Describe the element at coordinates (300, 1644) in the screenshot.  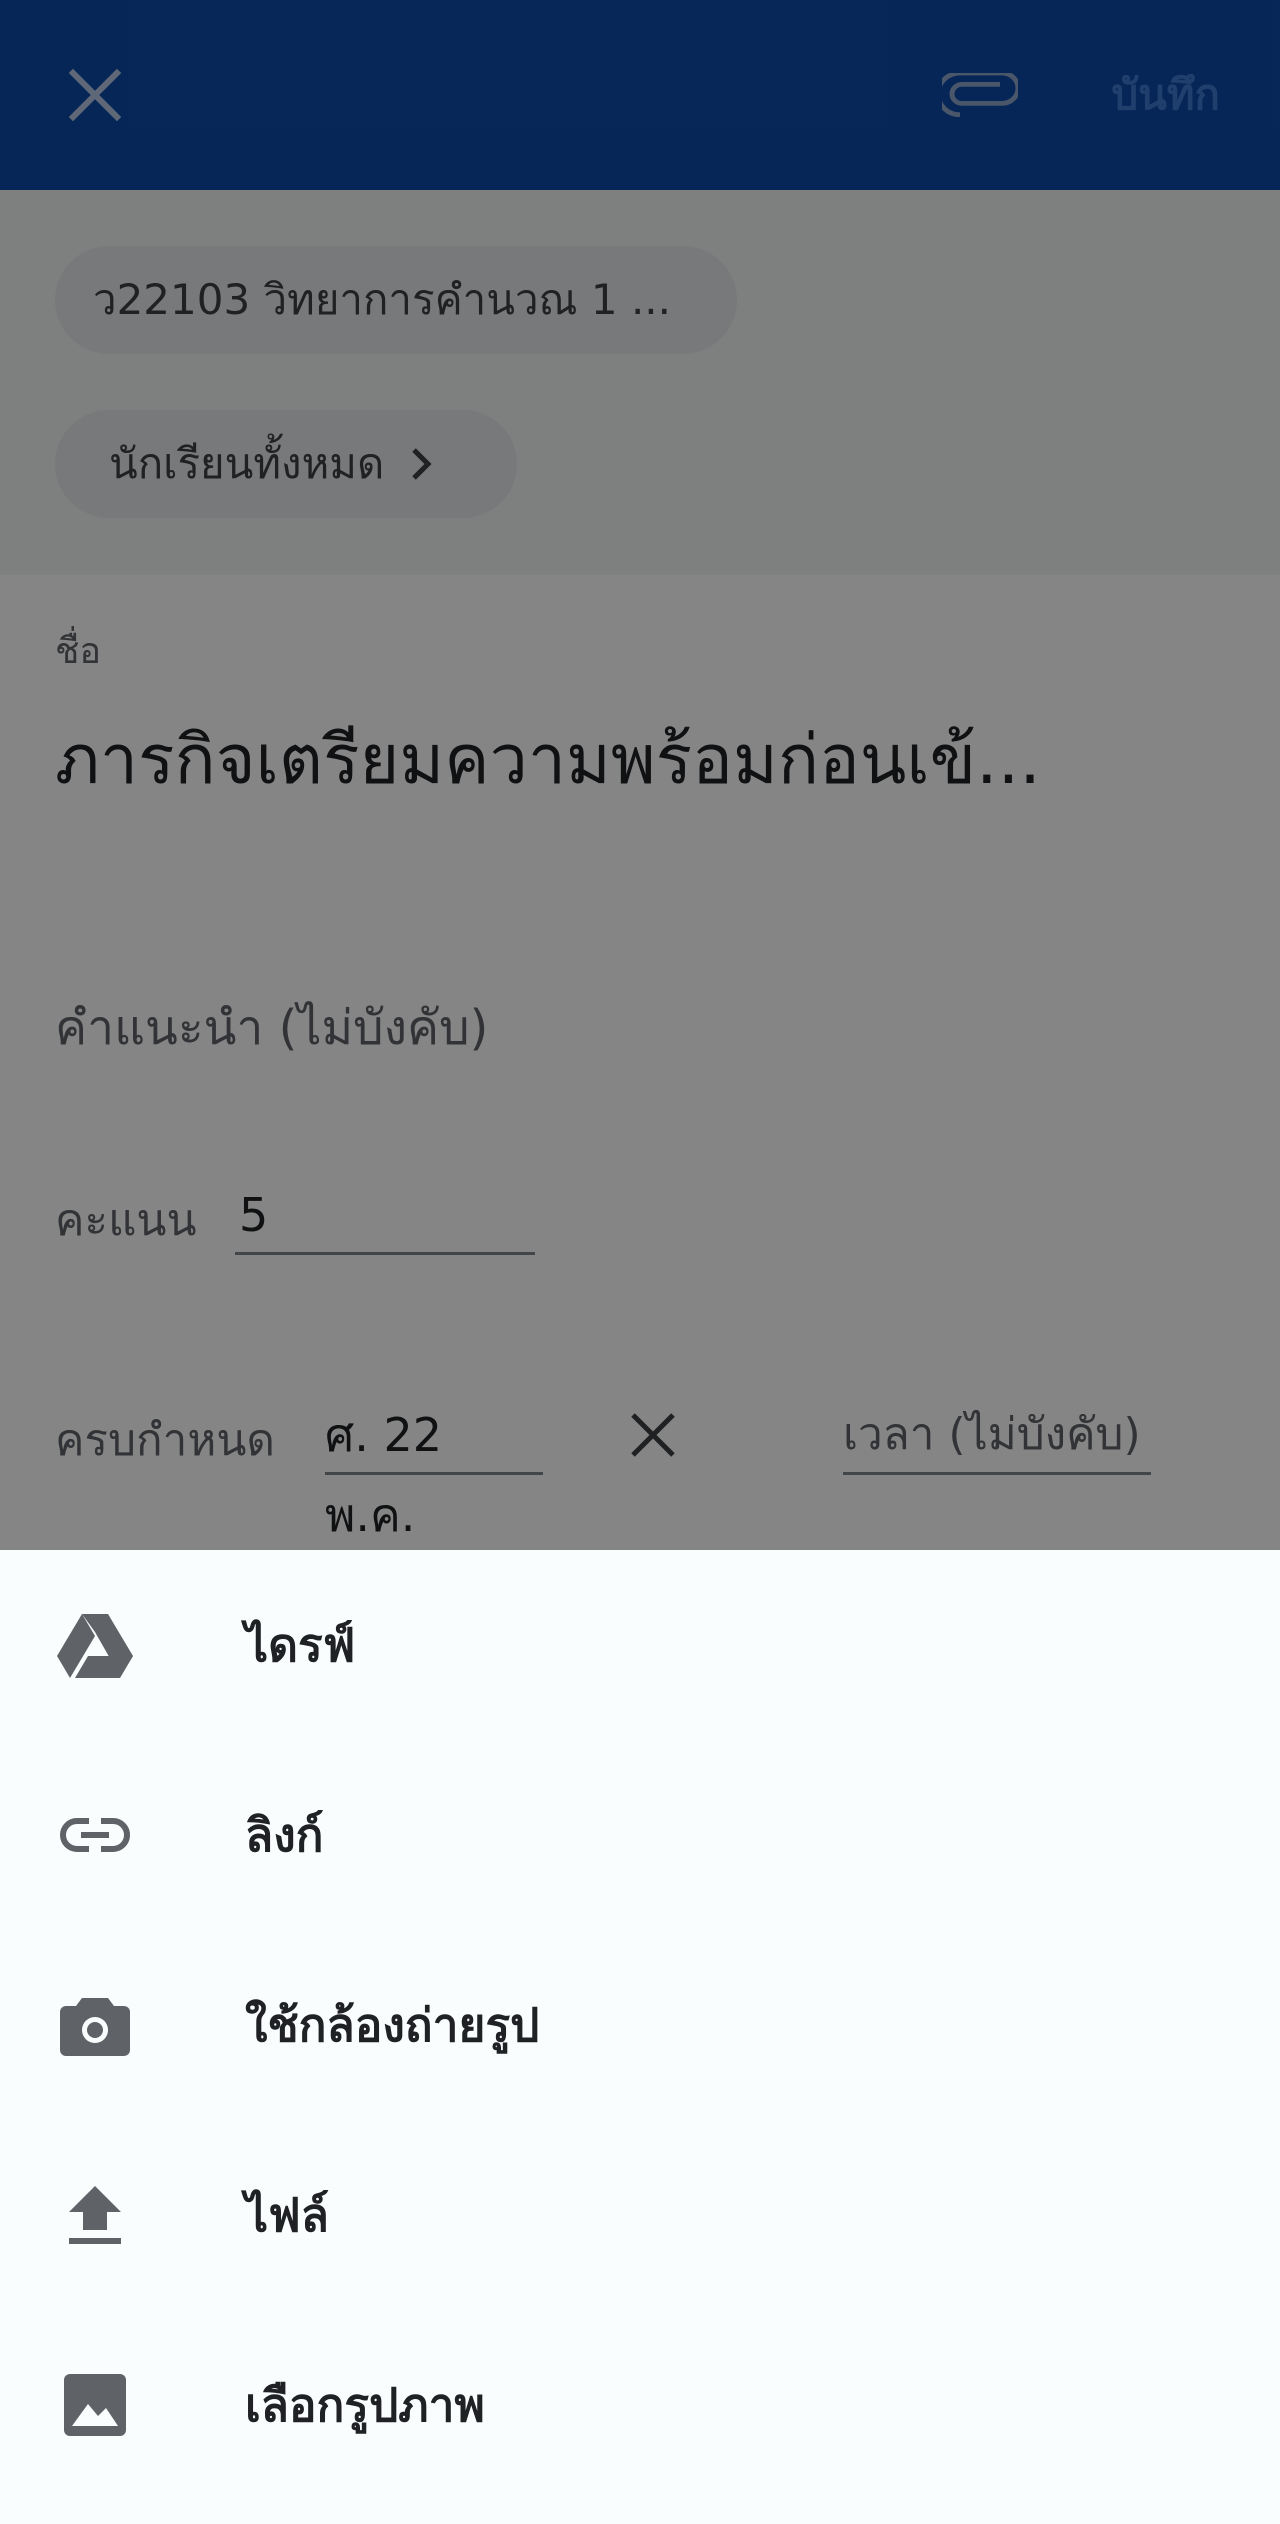
I see `sheet-item-label: ไดรฟ์` at that location.